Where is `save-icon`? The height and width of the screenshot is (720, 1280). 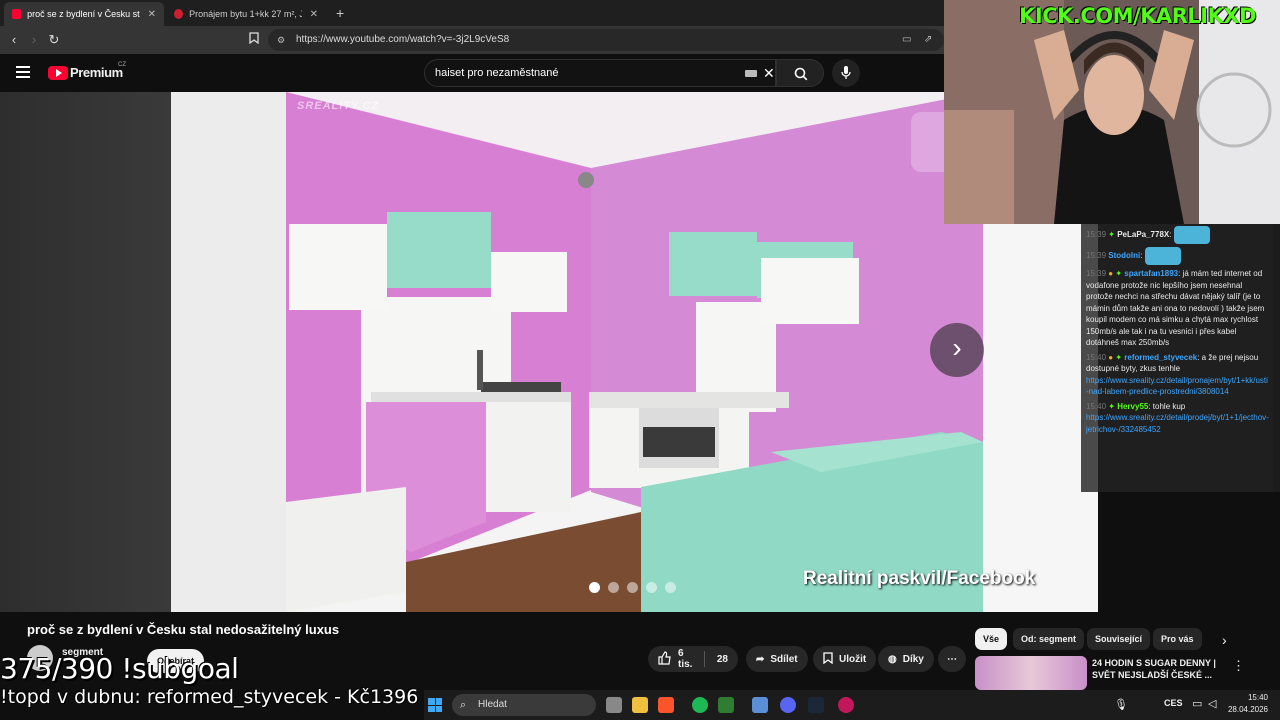 save-icon is located at coordinates (828, 659).